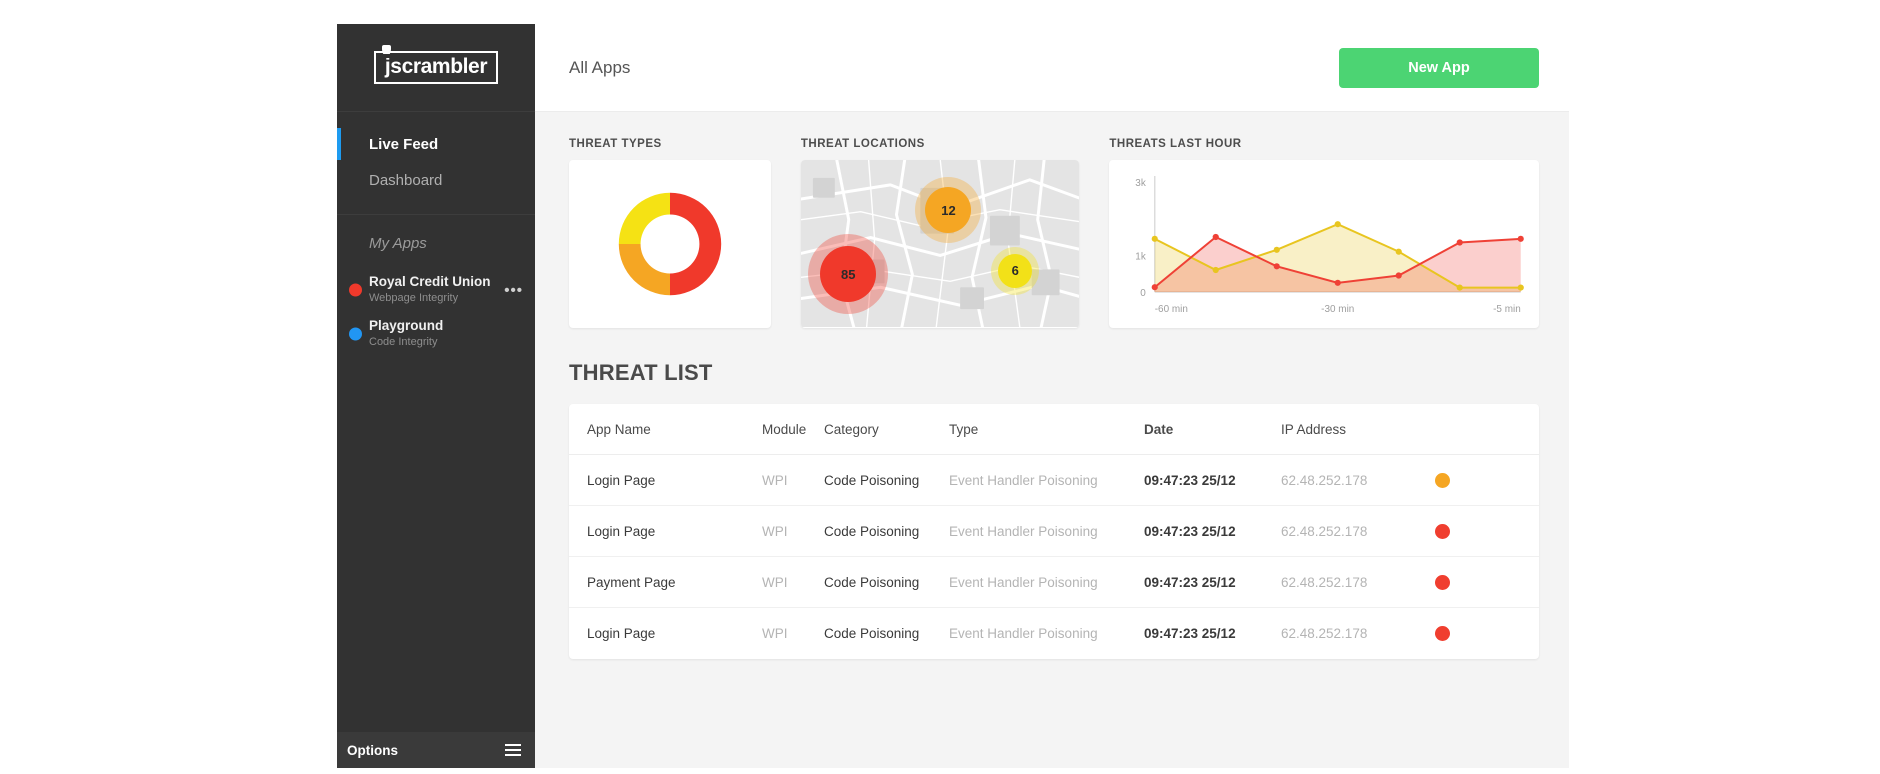 The height and width of the screenshot is (774, 1880). What do you see at coordinates (619, 429) in the screenshot?
I see `column-header-app-name: App Name` at bounding box center [619, 429].